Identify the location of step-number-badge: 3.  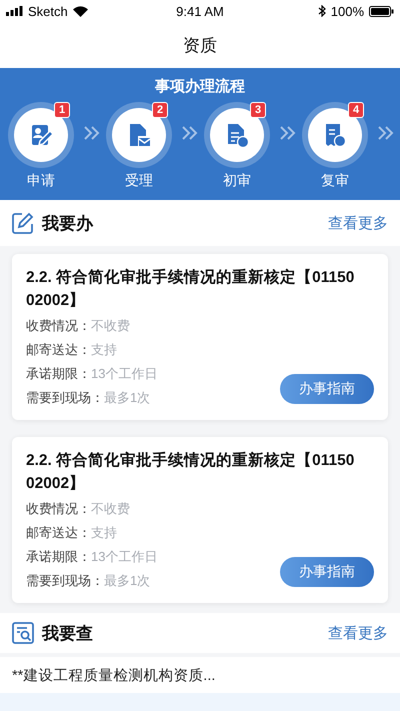
(258, 110).